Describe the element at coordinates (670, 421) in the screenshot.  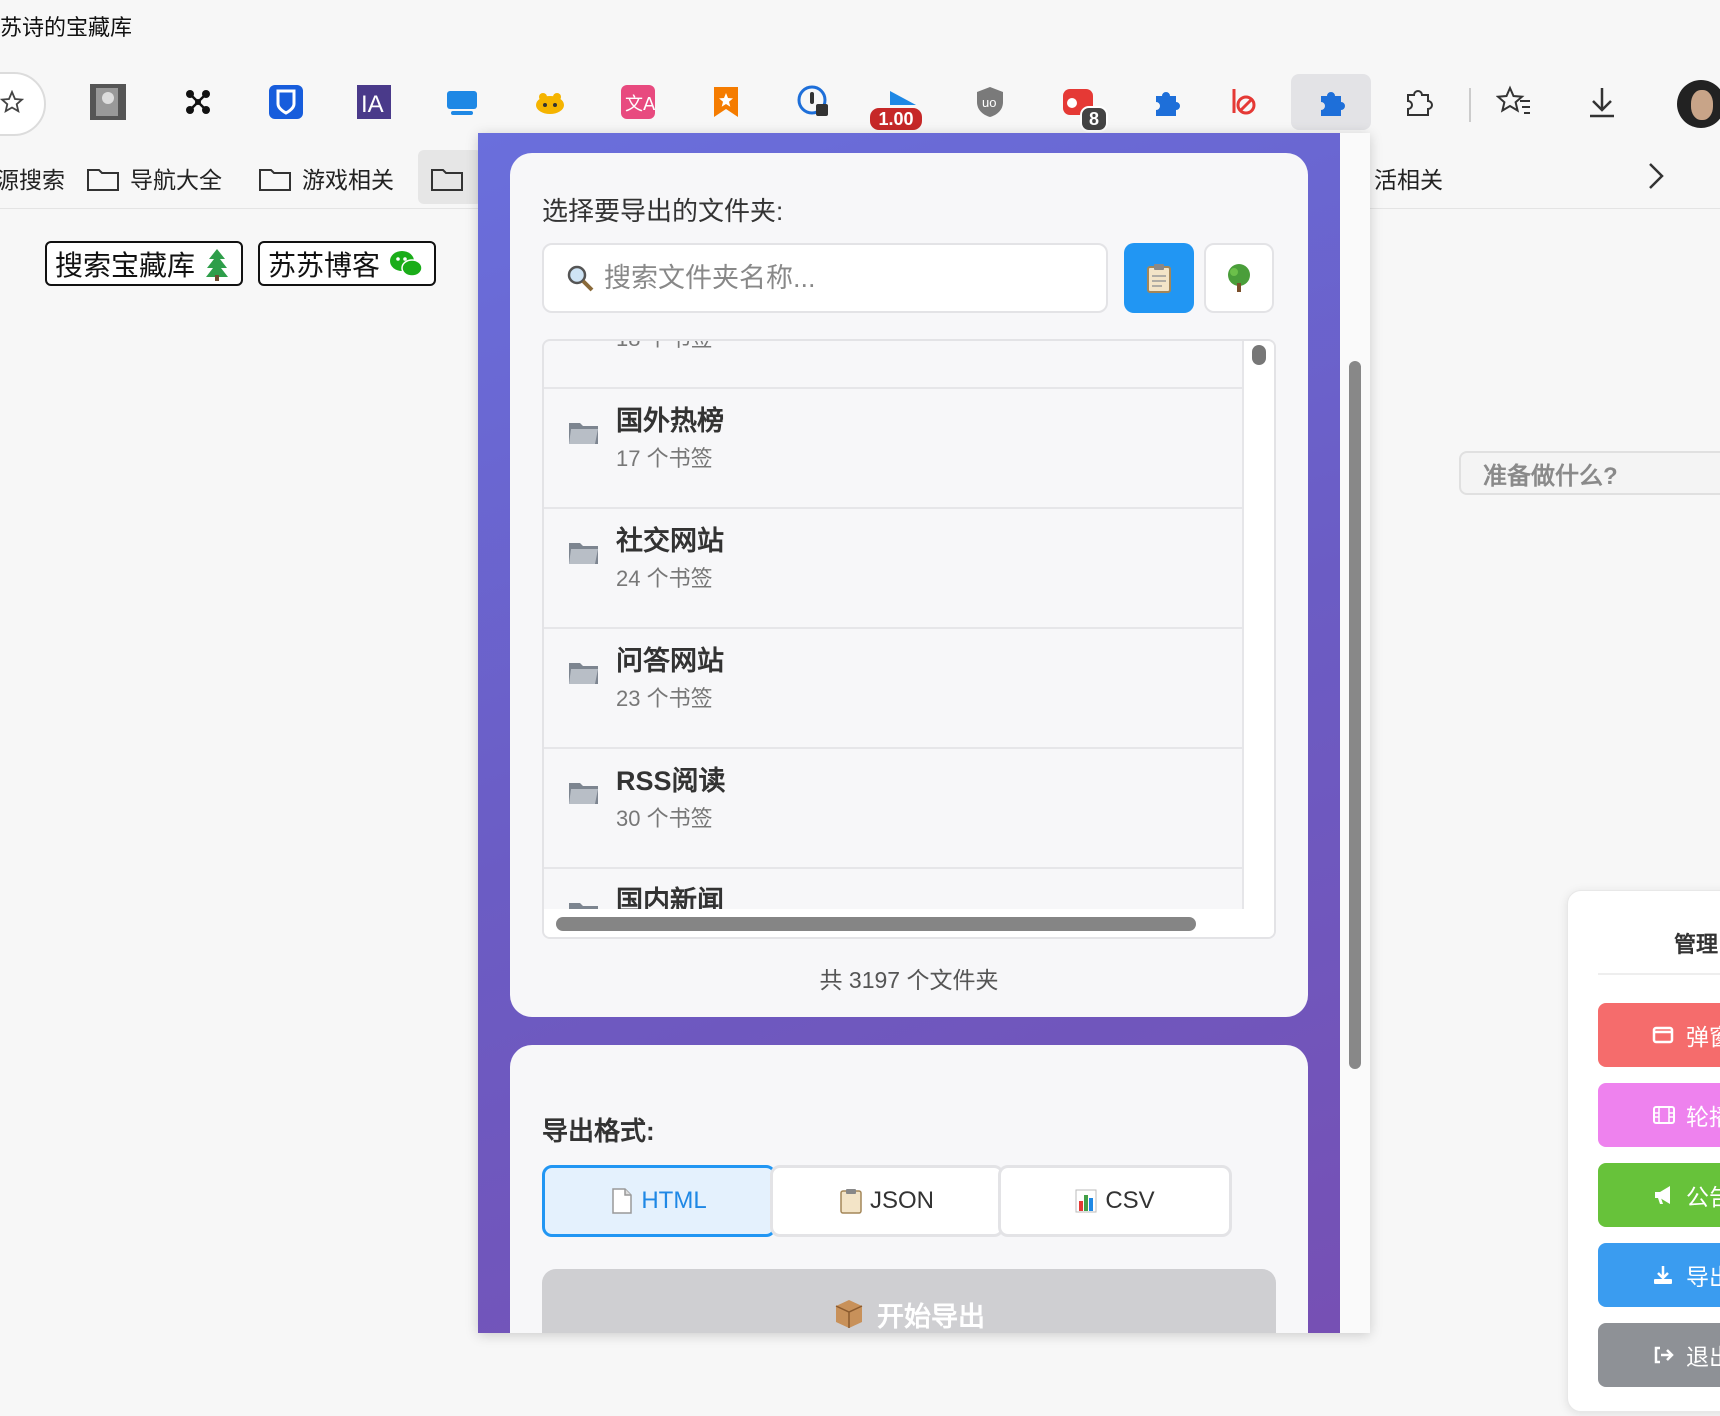
I see `folder-name: 国外热榜` at that location.